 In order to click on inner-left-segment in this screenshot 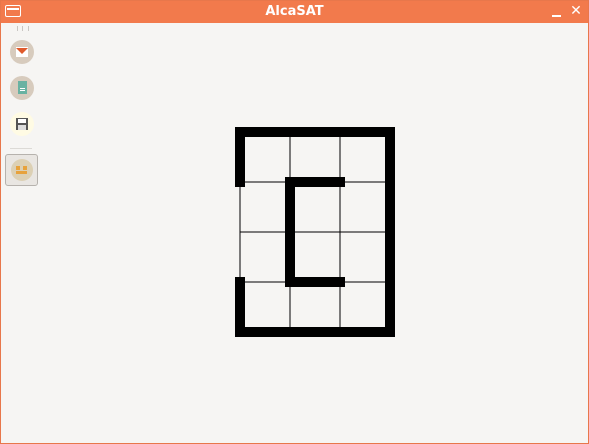, I will do `click(290, 232)`.